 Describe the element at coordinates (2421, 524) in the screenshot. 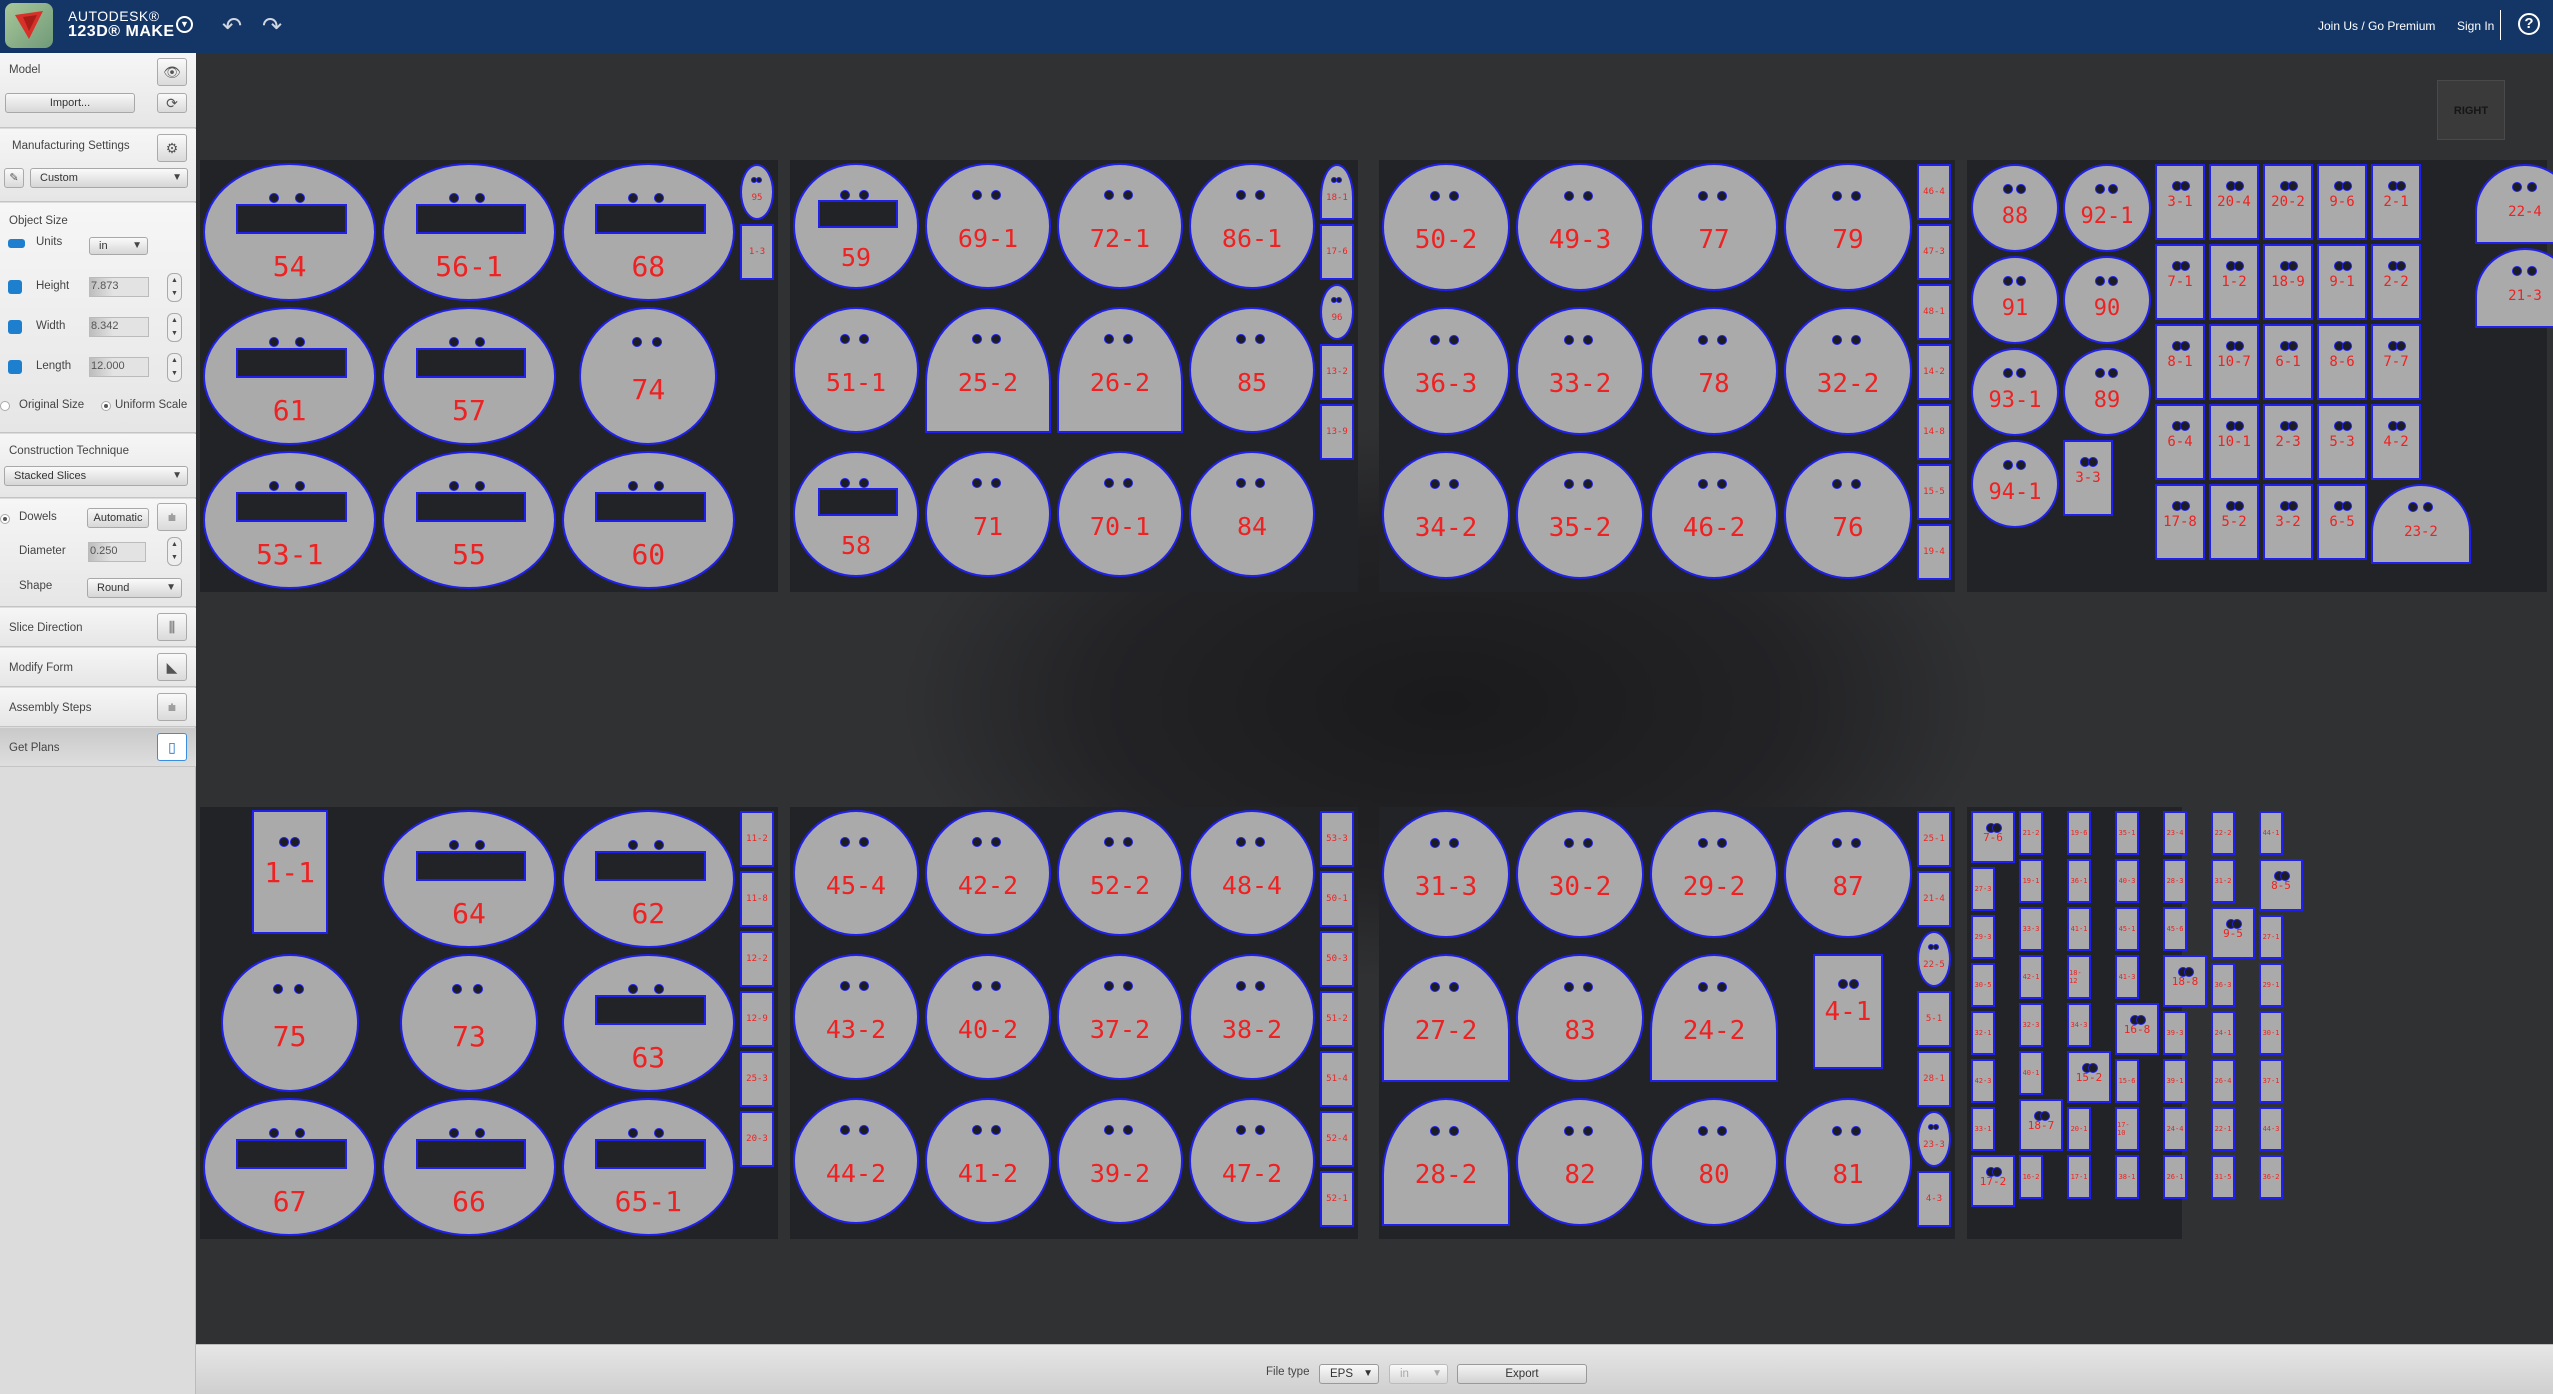

I see `part-arch: 23-2` at that location.